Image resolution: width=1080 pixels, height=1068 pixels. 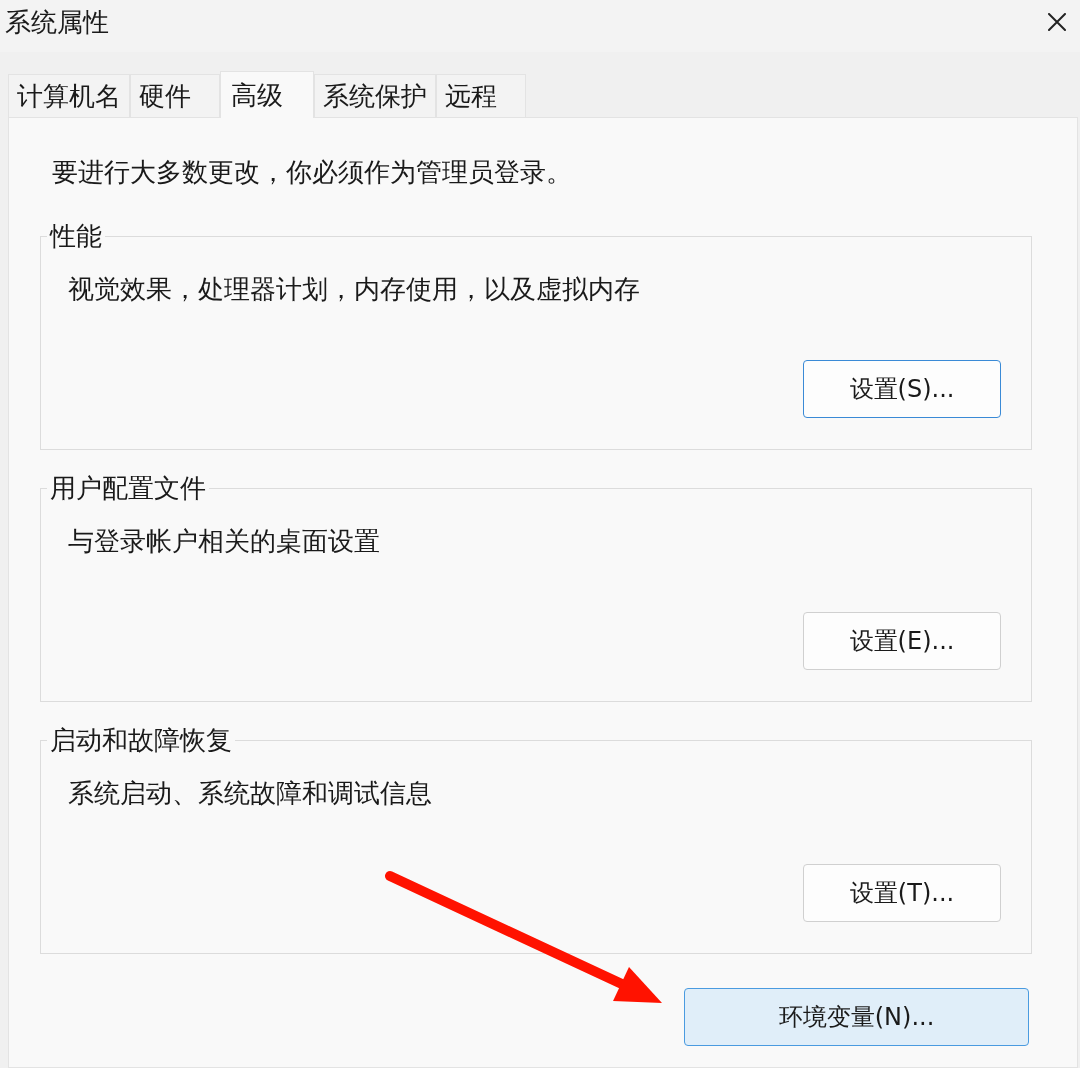 What do you see at coordinates (481, 95) in the screenshot?
I see `tab: 远程` at bounding box center [481, 95].